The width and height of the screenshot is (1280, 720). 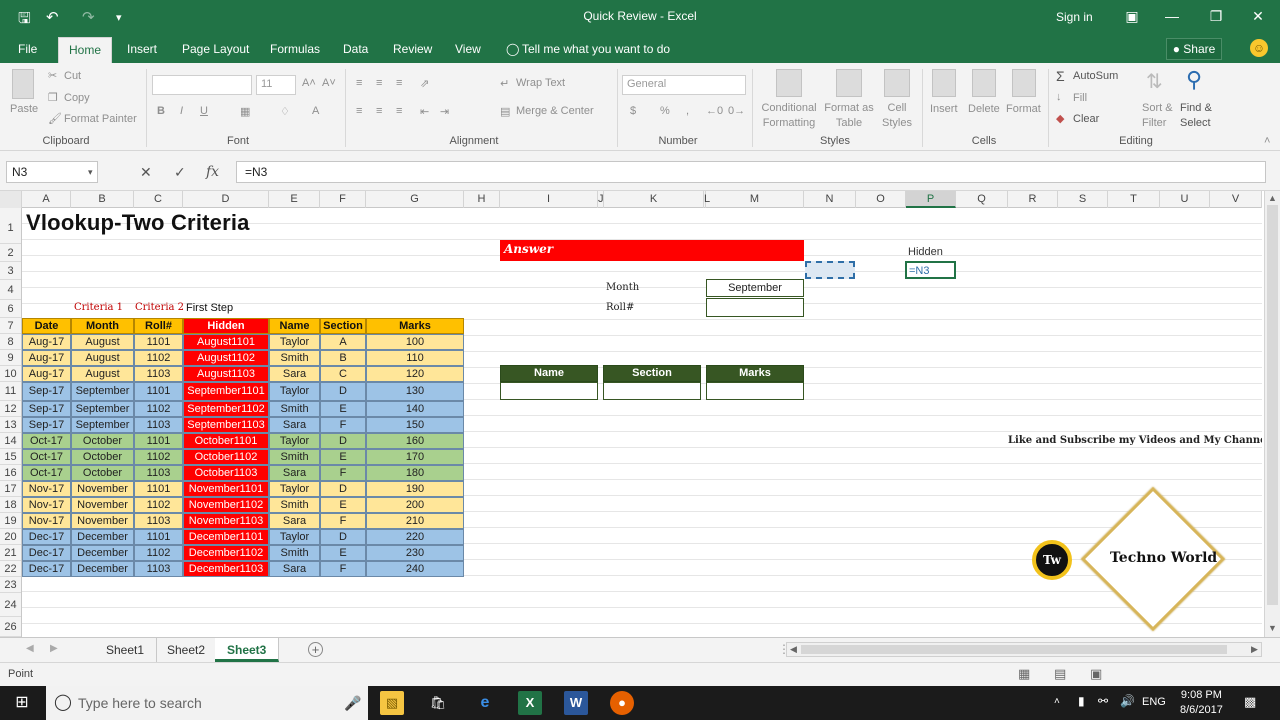 What do you see at coordinates (226, 553) in the screenshot?
I see `table-cell: December1102` at bounding box center [226, 553].